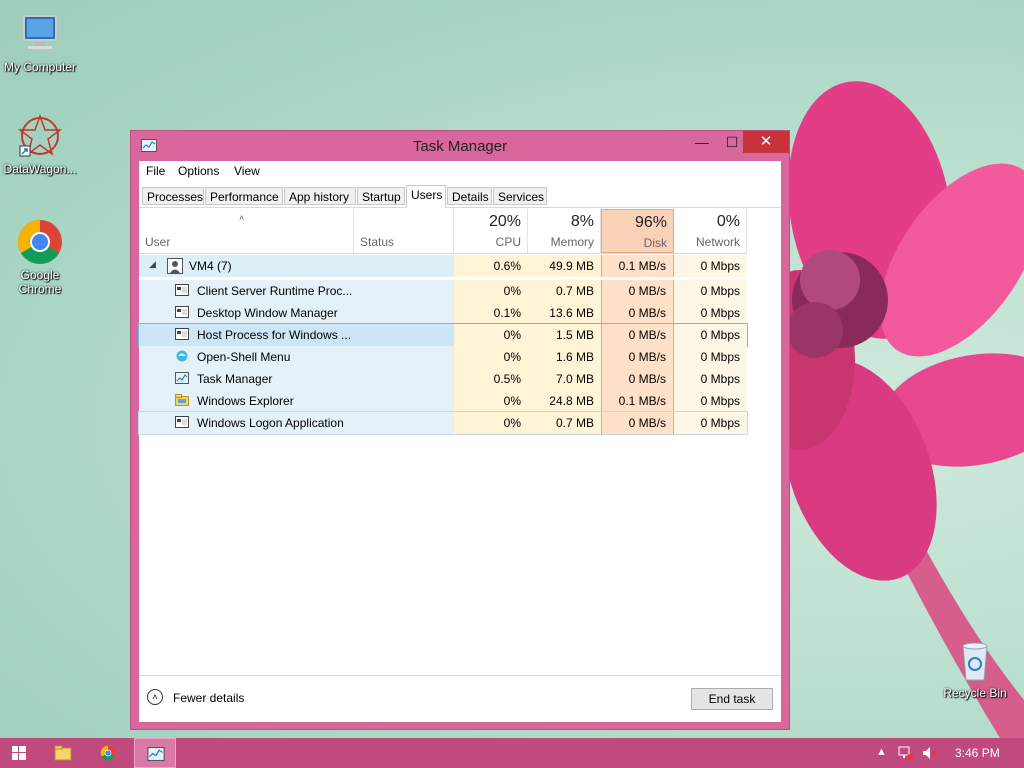 This screenshot has width=1024, height=768. I want to click on column-percent: 0%, so click(728, 221).